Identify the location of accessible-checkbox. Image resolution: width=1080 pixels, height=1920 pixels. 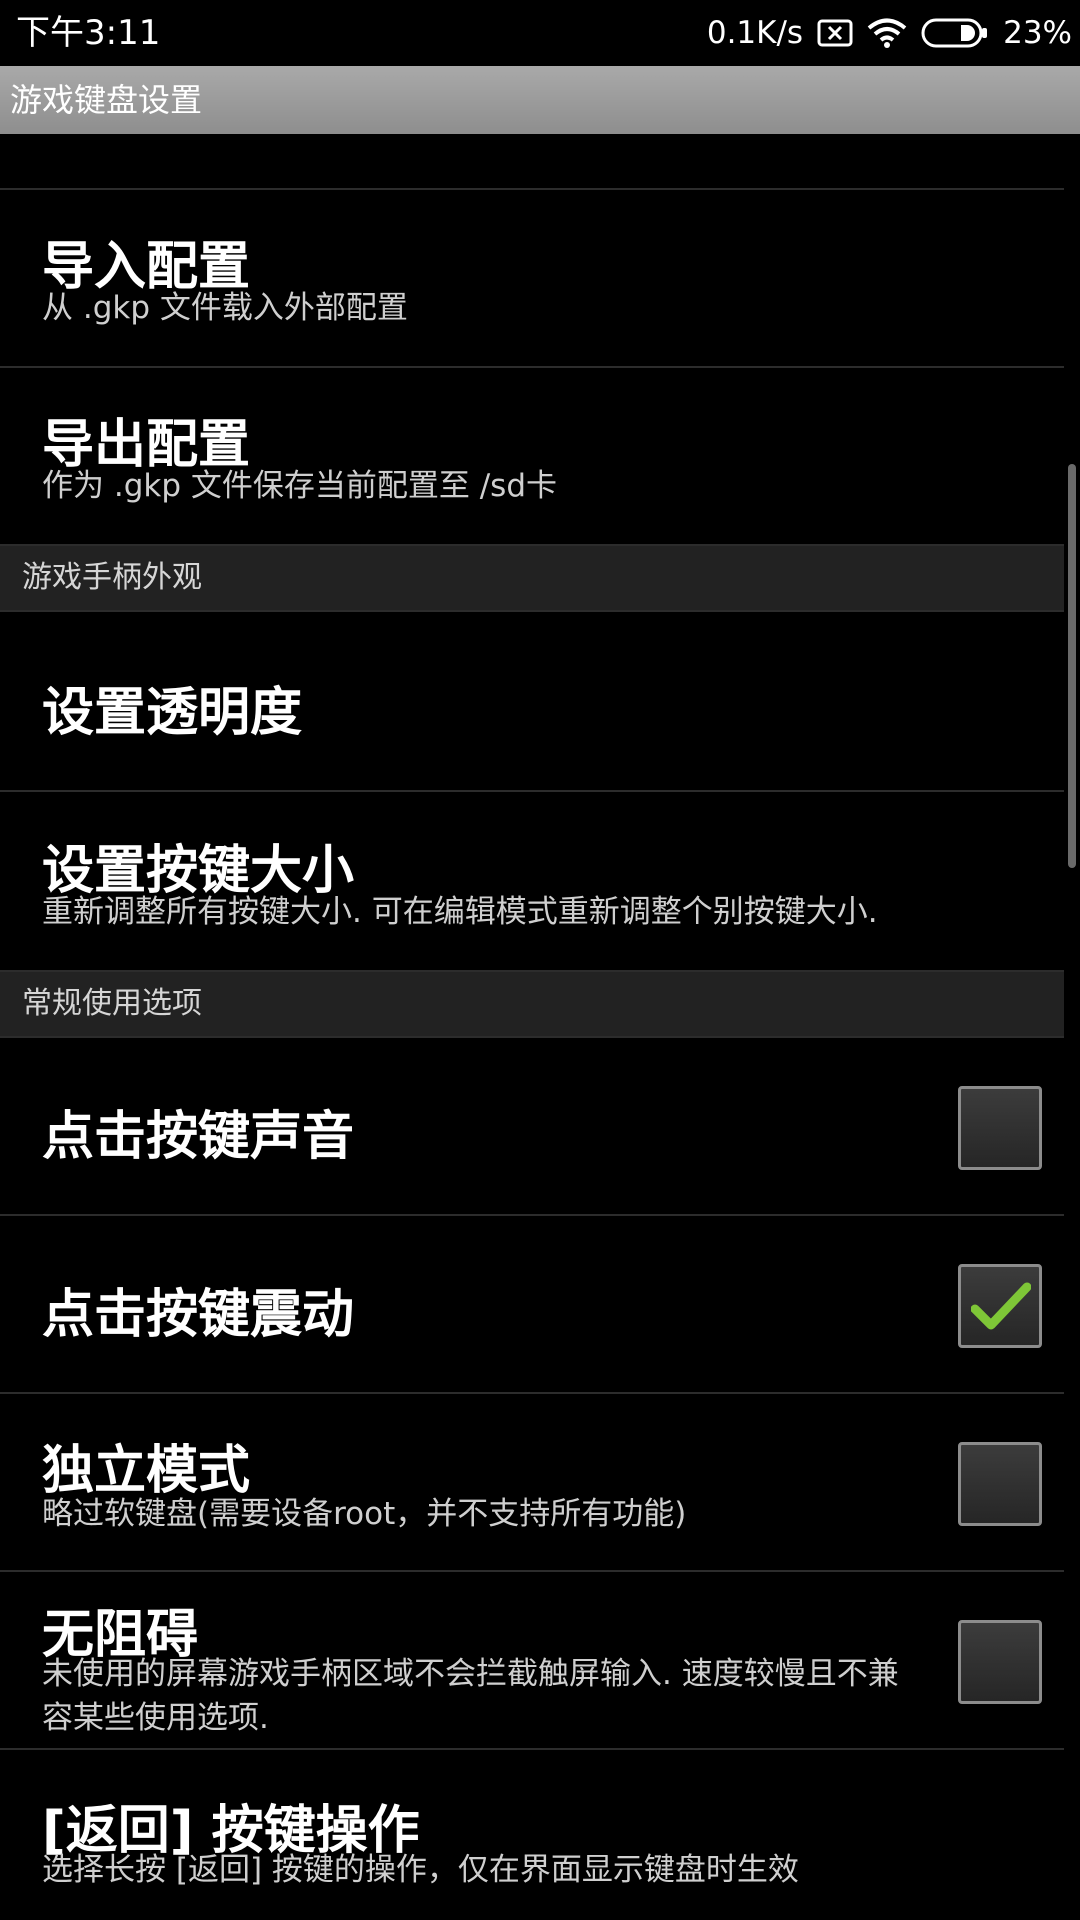
(1000, 1662).